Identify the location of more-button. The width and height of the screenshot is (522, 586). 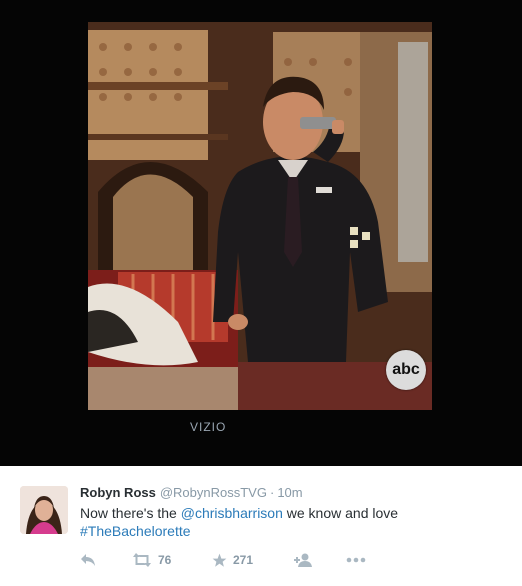
(356, 560).